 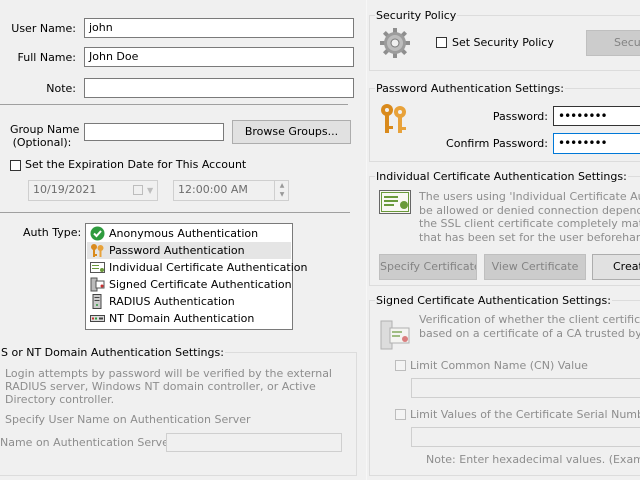 I want to click on list-item: NT Domain Authentication, so click(x=189, y=318).